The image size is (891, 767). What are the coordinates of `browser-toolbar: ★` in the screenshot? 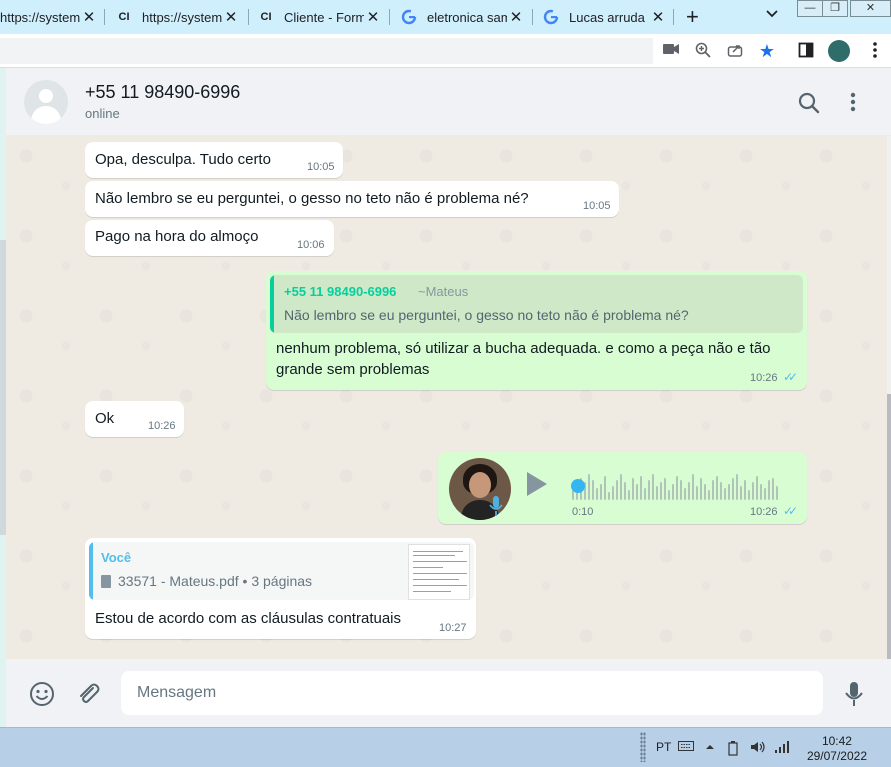 It's located at (445, 51).